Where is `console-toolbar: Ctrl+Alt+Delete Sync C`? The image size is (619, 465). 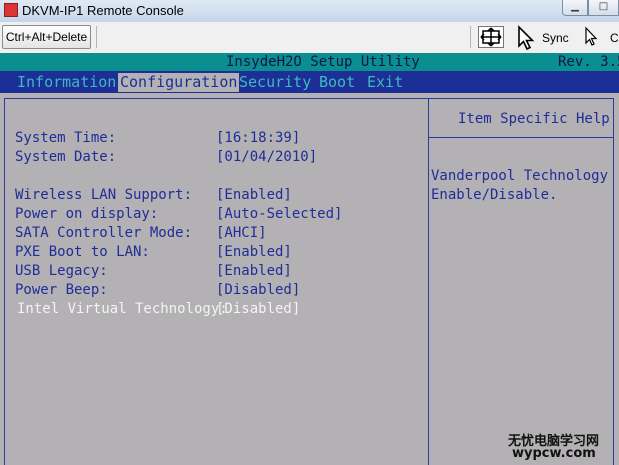 console-toolbar: Ctrl+Alt+Delete Sync C is located at coordinates (309, 38).